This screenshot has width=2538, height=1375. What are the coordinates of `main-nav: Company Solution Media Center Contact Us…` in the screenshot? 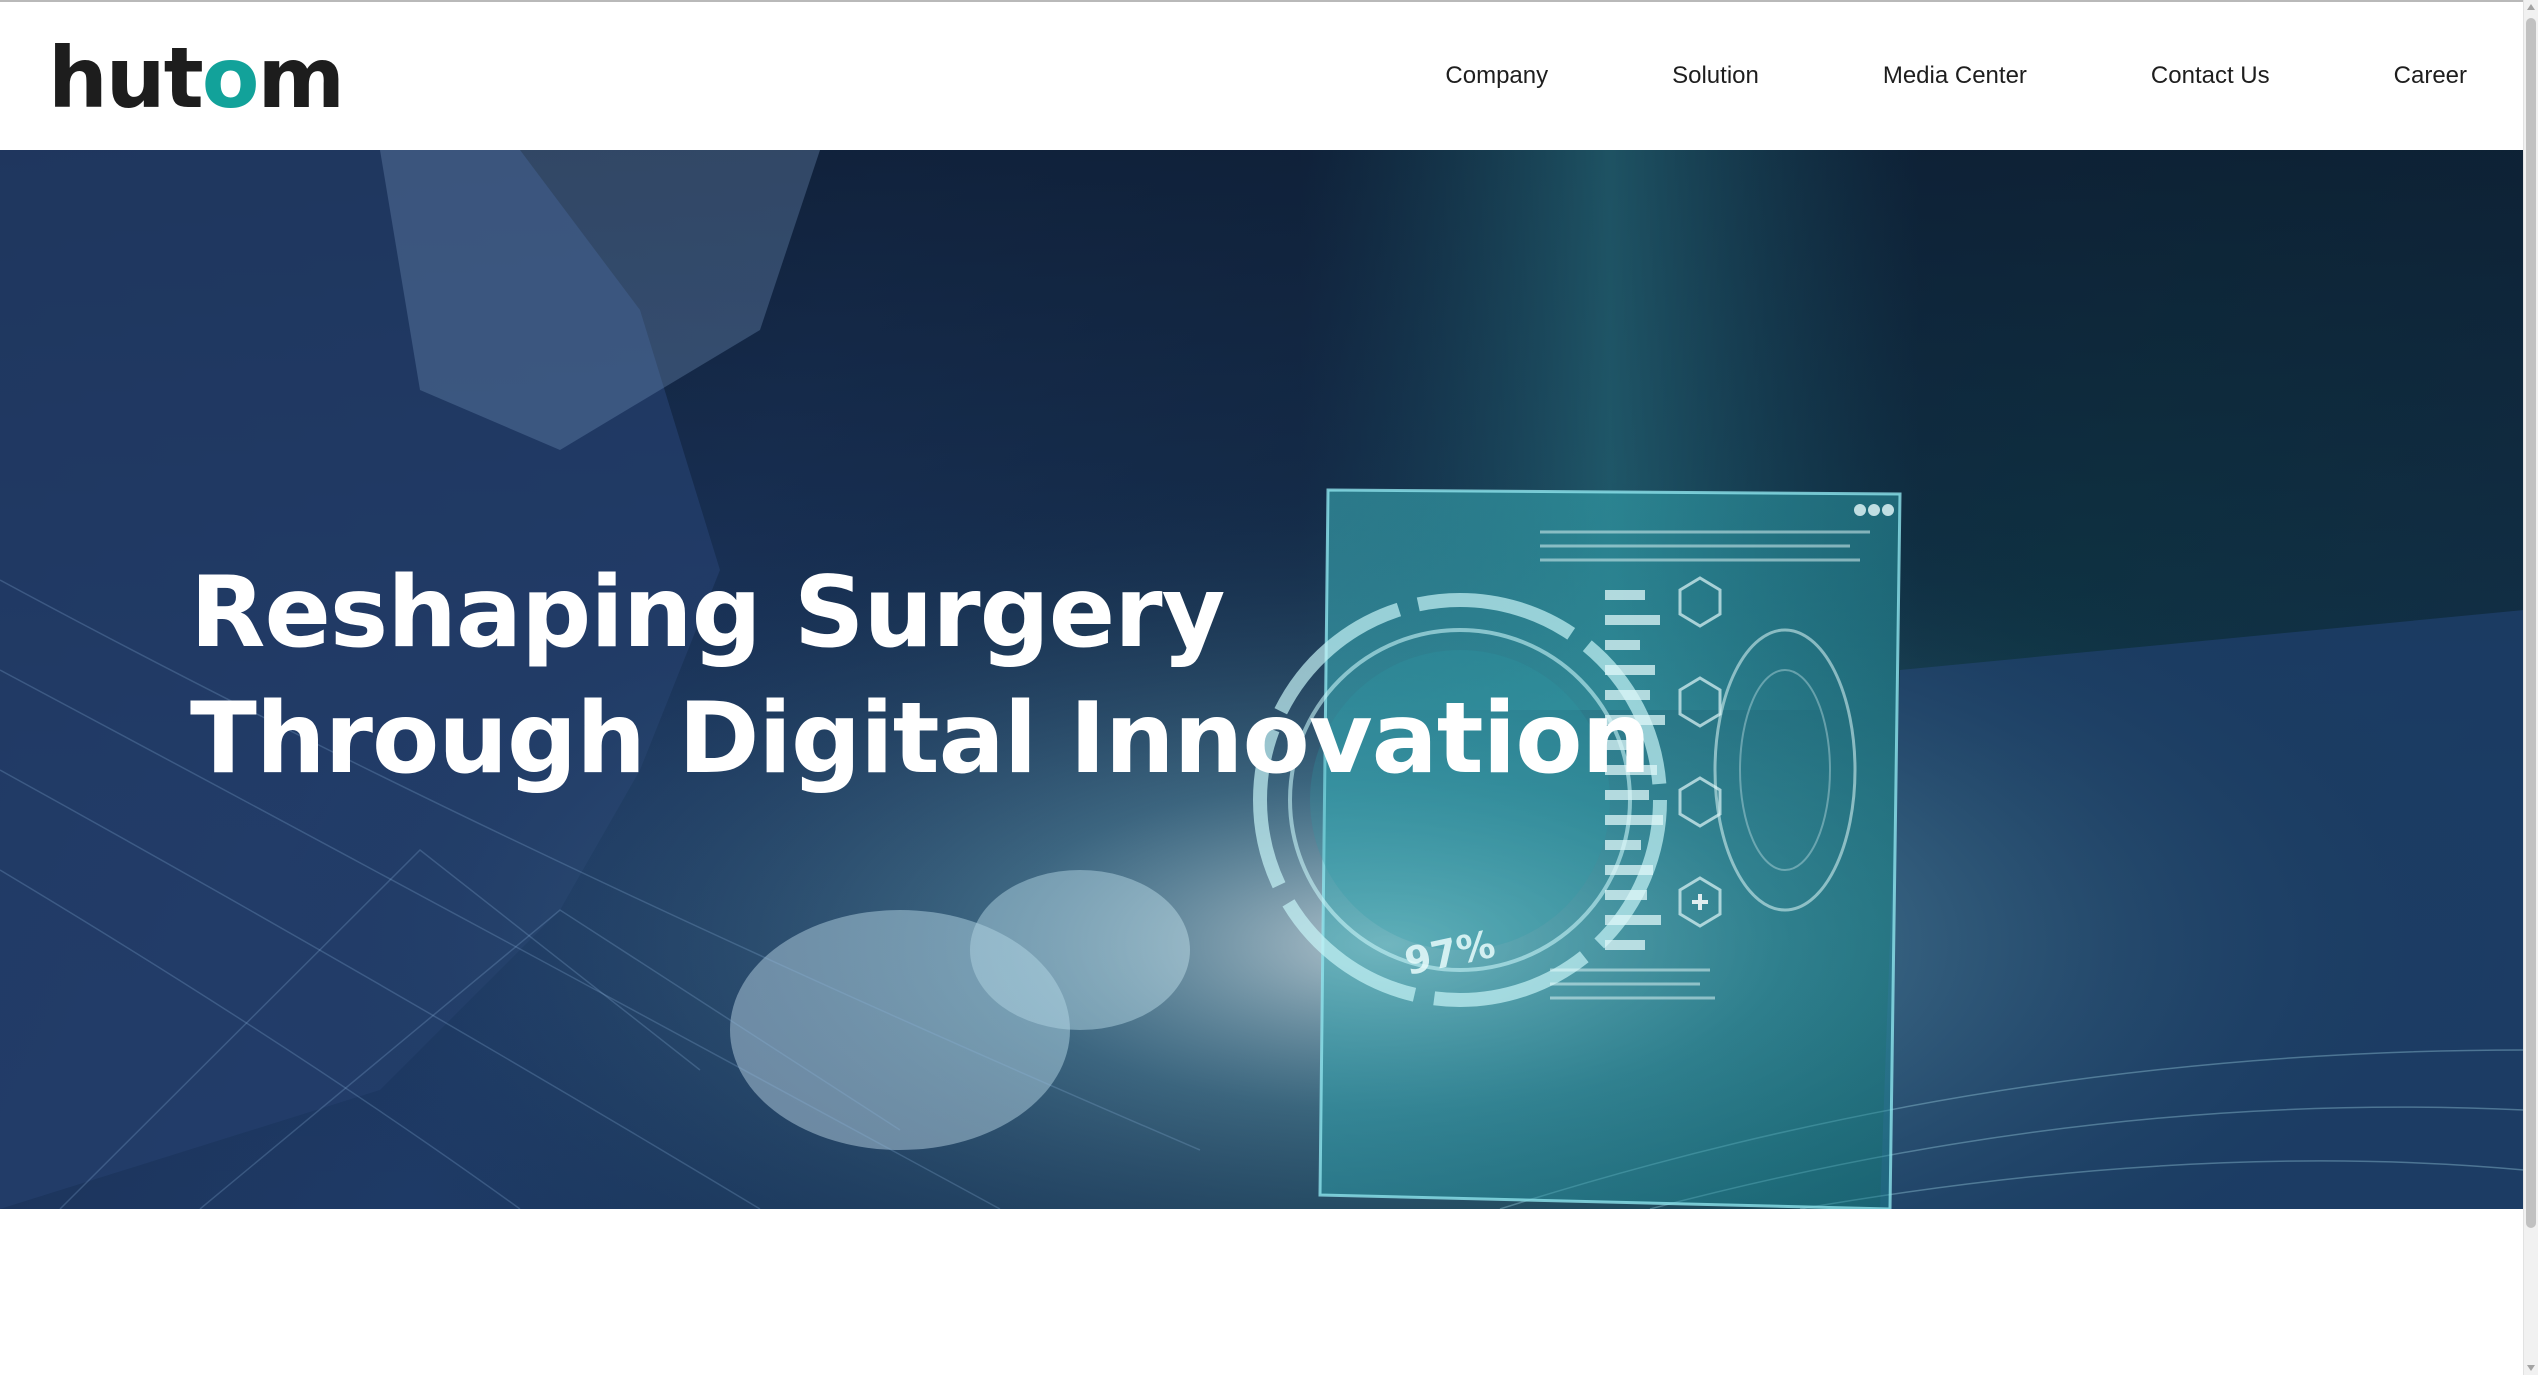 It's located at (1984, 76).